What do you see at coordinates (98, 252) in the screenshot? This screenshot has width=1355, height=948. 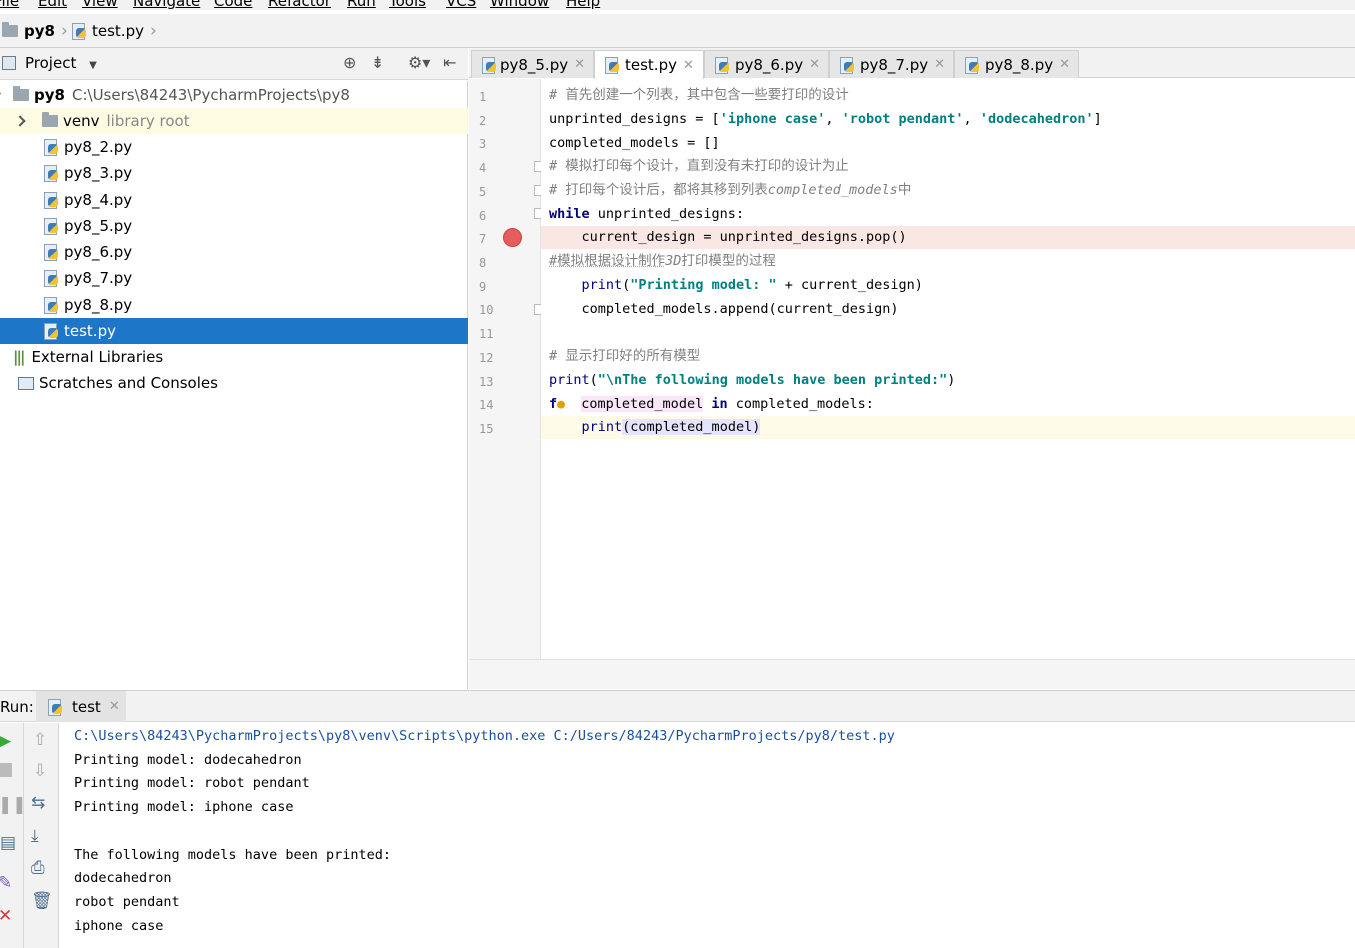 I see `file-name: py8_6.py` at bounding box center [98, 252].